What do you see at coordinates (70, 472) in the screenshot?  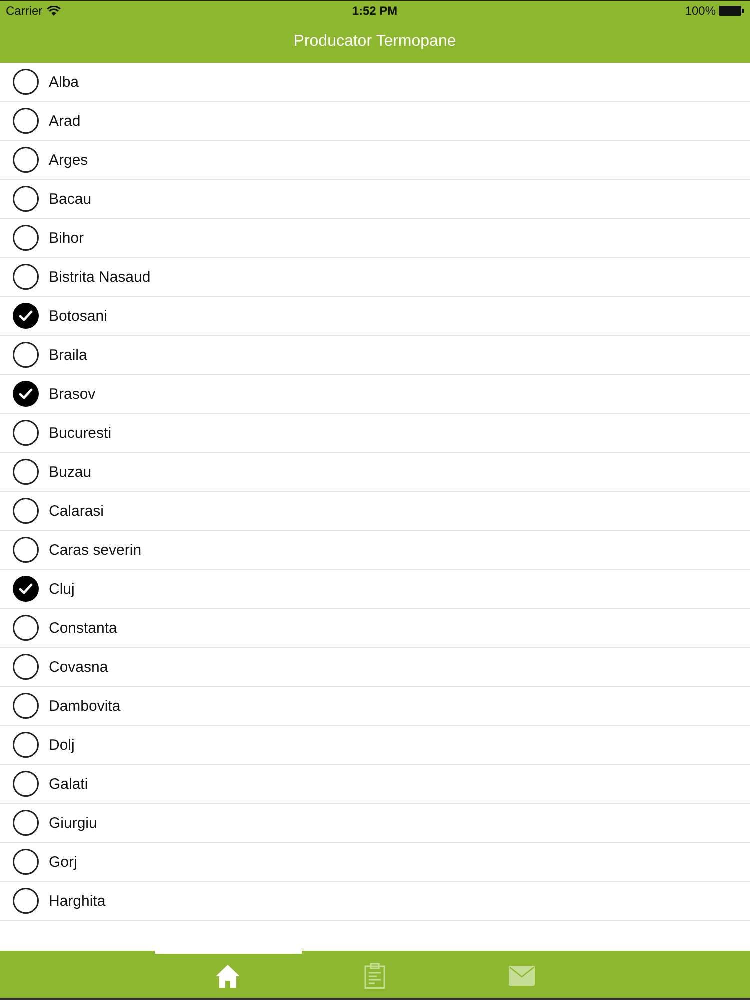 I see `county-label: Buzau` at bounding box center [70, 472].